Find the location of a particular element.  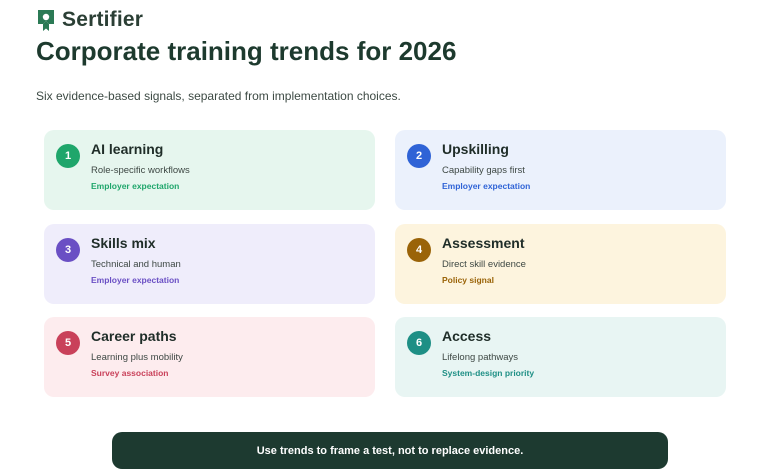

card-number-badge: 6 is located at coordinates (419, 343).